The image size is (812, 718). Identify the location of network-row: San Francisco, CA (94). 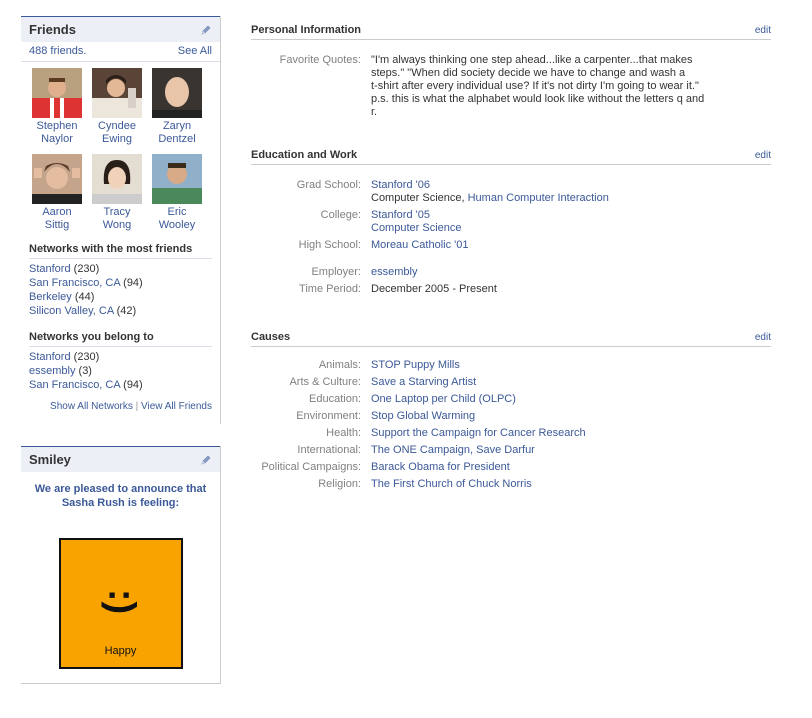
(120, 385).